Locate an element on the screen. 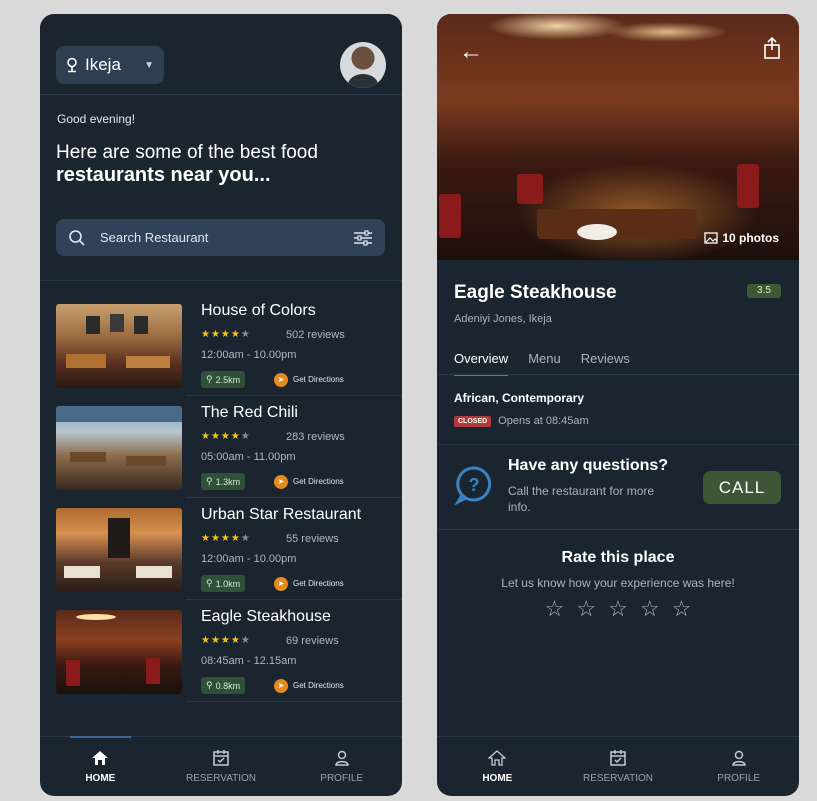  calendar-icon is located at coordinates (221, 758).